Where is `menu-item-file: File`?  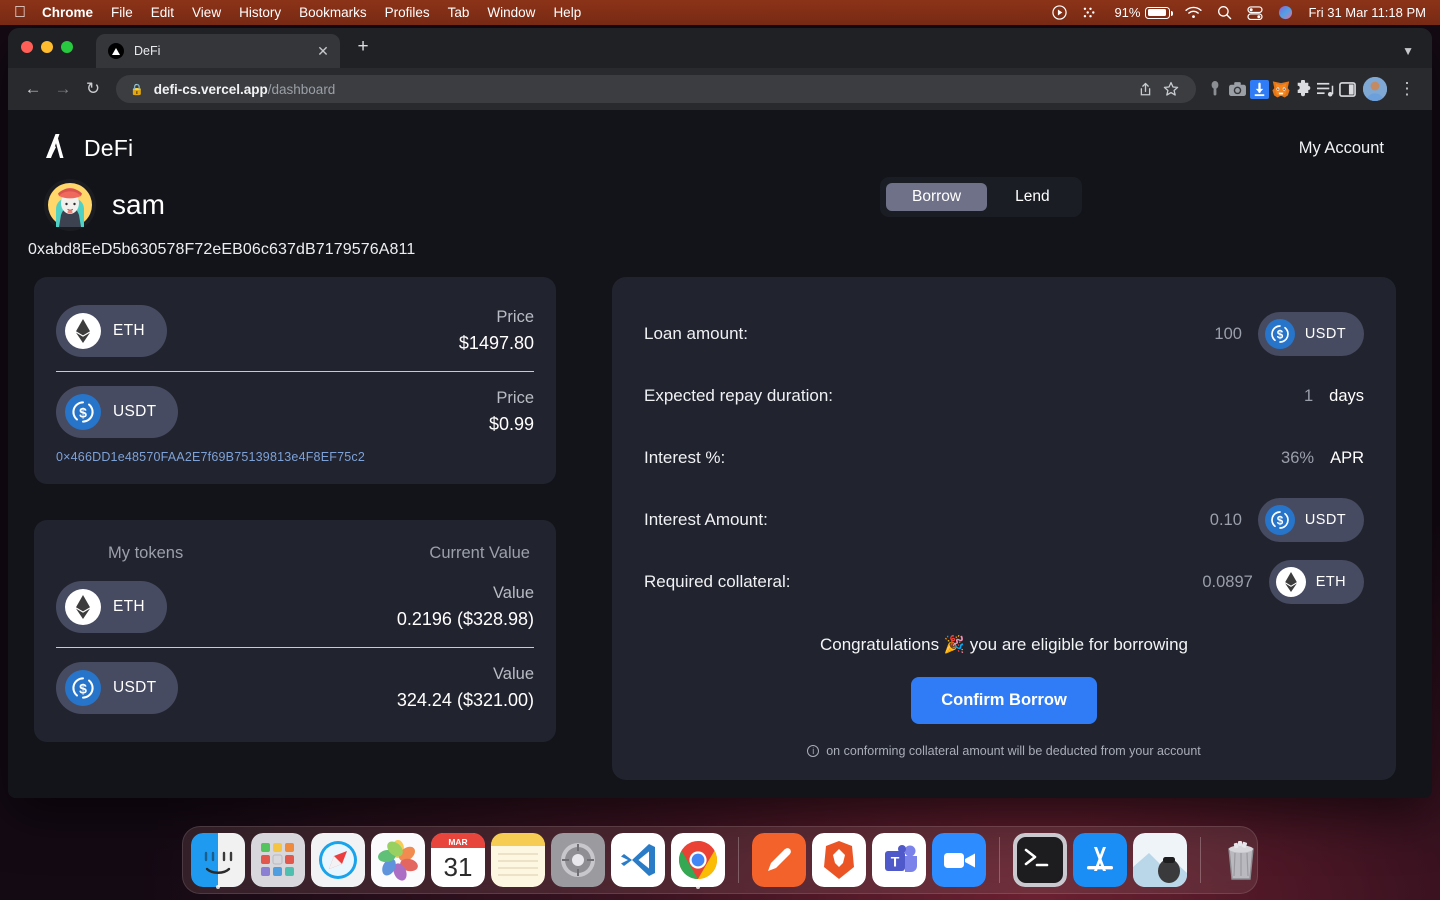 menu-item-file: File is located at coordinates (122, 12).